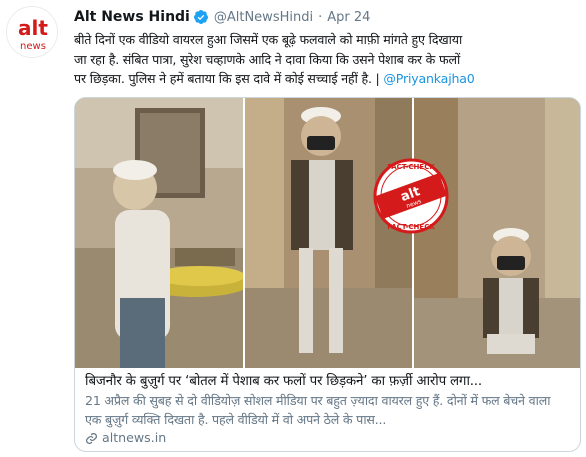 The height and width of the screenshot is (457, 586). Describe the element at coordinates (348, 17) in the screenshot. I see `tweet-date: Apr 24` at that location.